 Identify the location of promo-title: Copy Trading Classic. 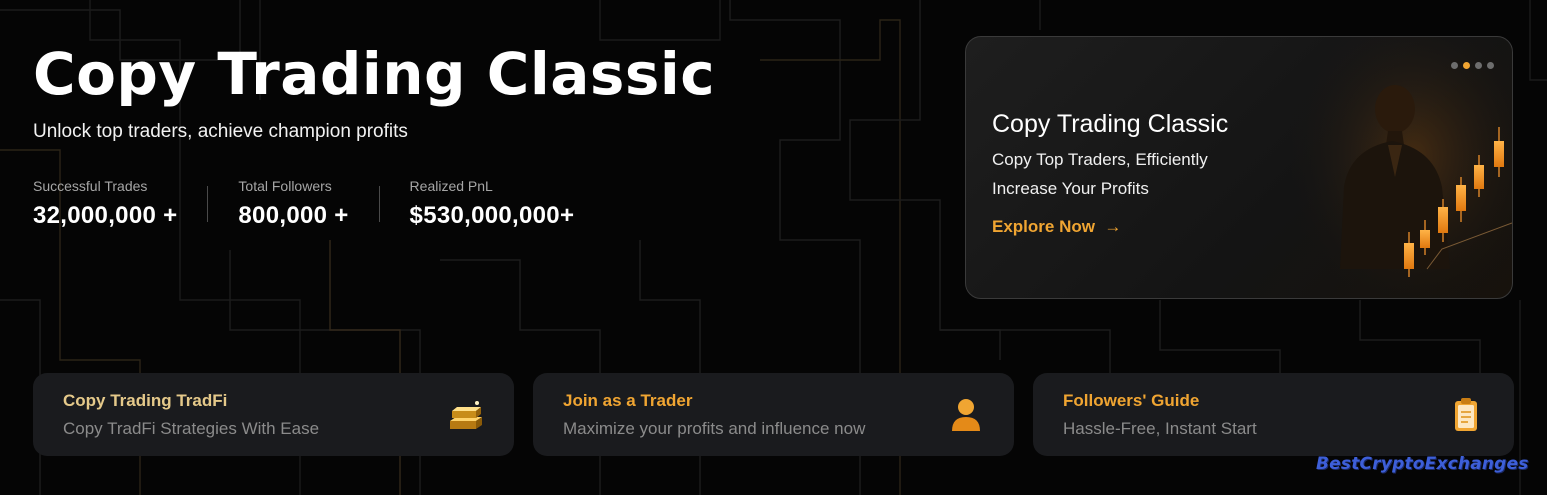
(1110, 124).